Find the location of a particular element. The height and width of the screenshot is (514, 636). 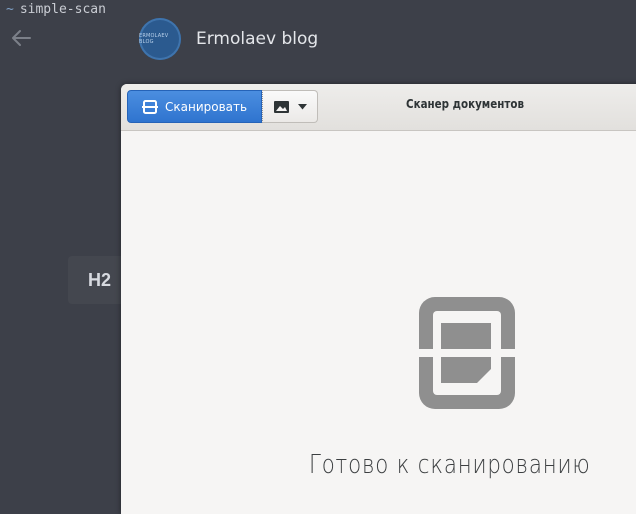

window-title: Сканер документов is located at coordinates (465, 104).